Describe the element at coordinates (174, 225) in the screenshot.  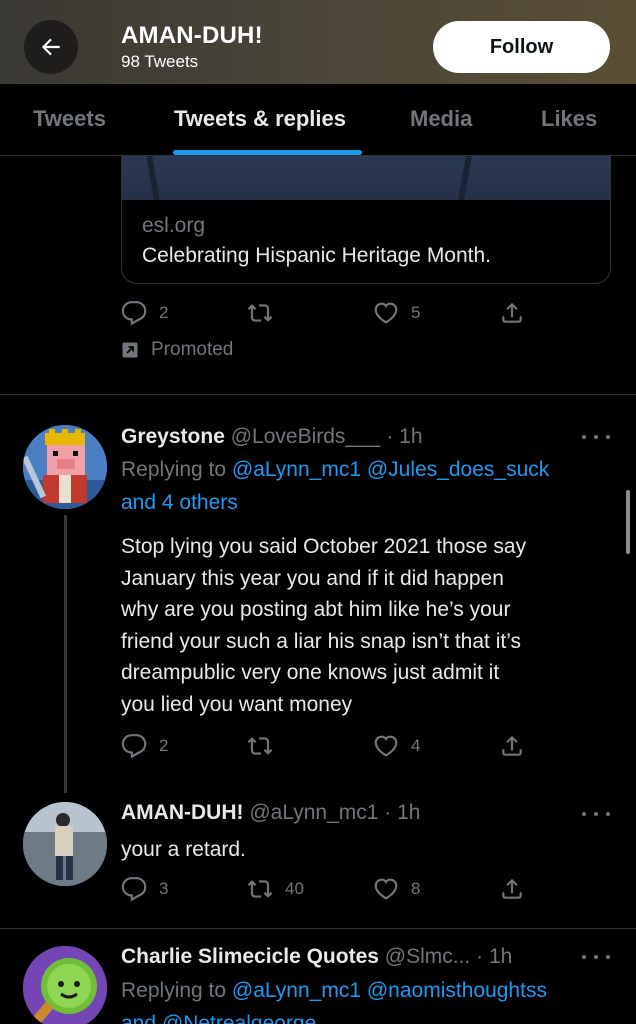
I see `card-domain: esl.org` at that location.